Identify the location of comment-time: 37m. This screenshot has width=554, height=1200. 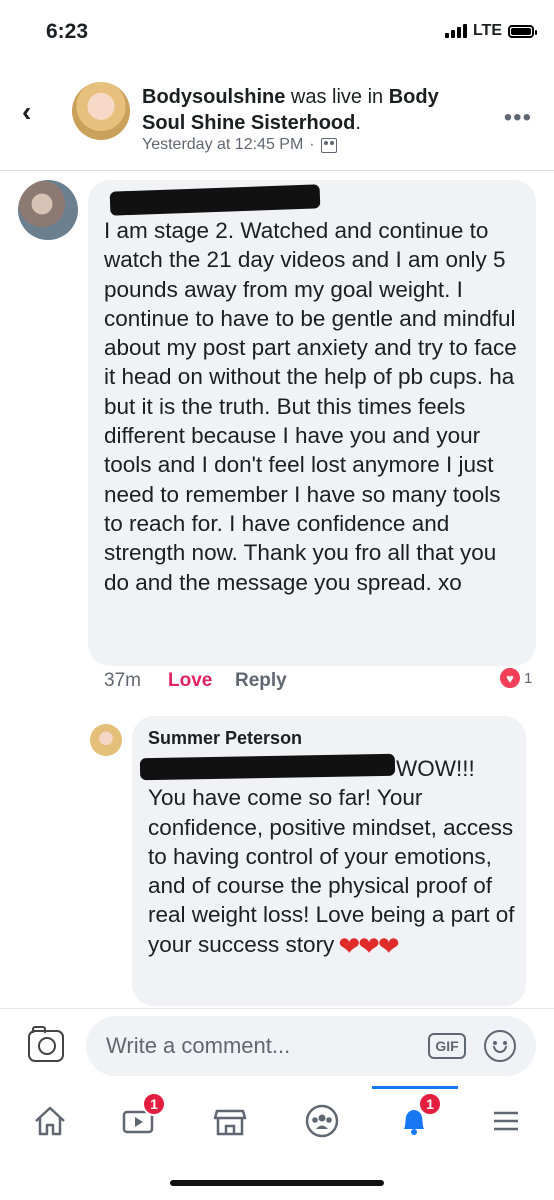
(122, 680).